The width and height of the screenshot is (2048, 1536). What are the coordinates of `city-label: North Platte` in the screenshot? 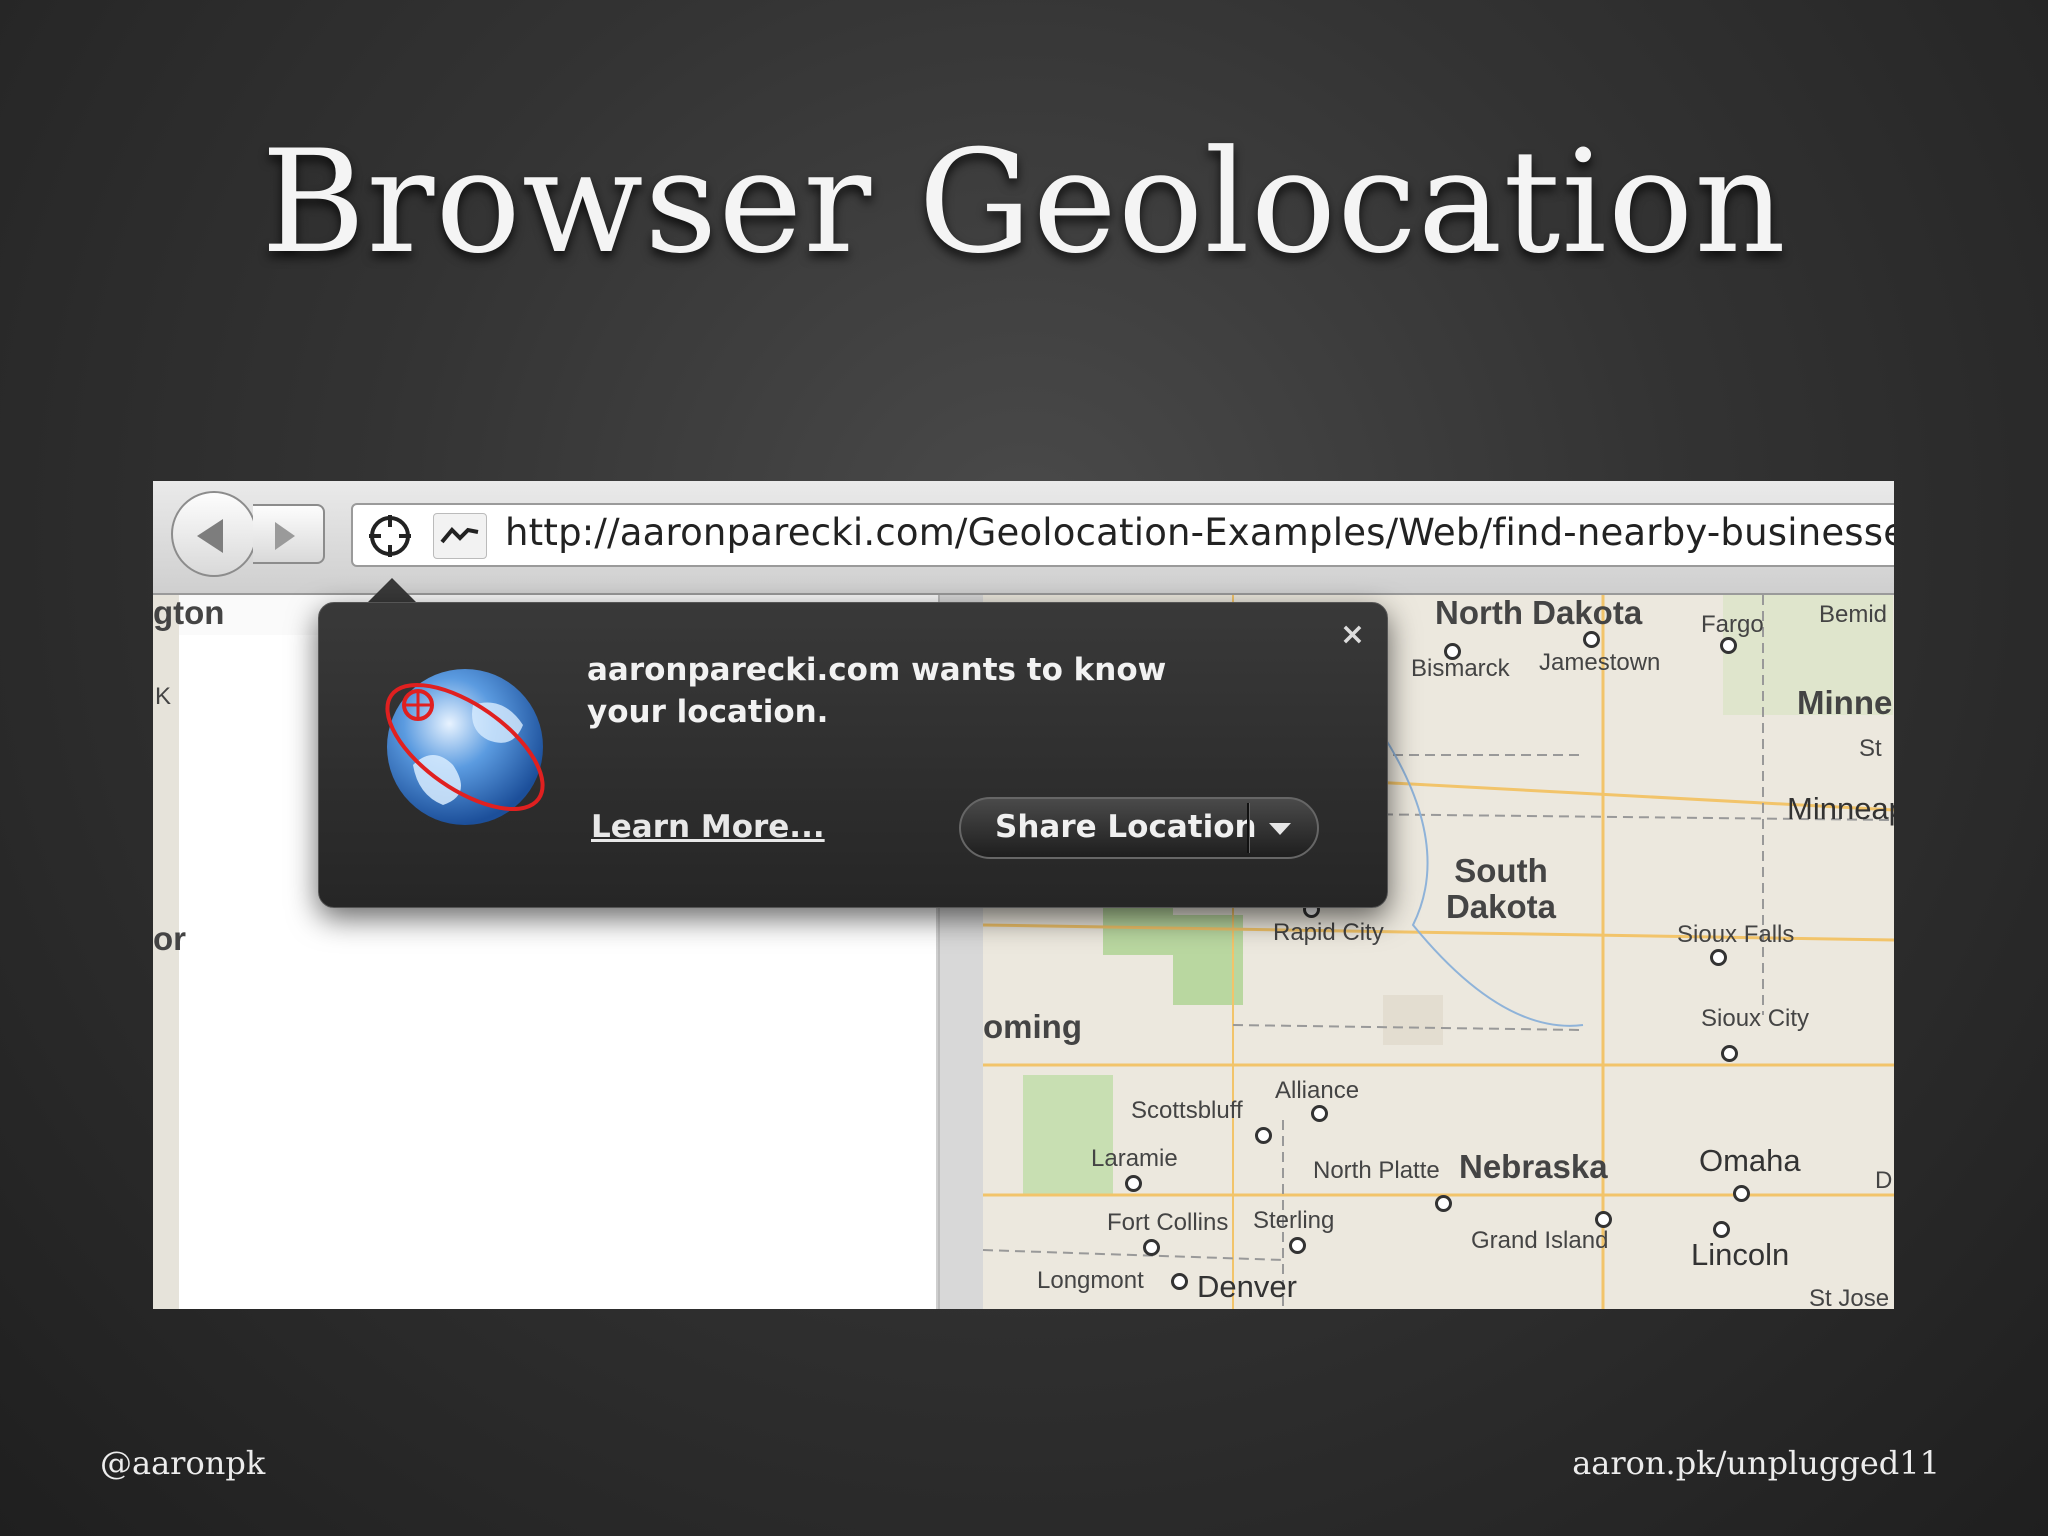 It's located at (1376, 1170).